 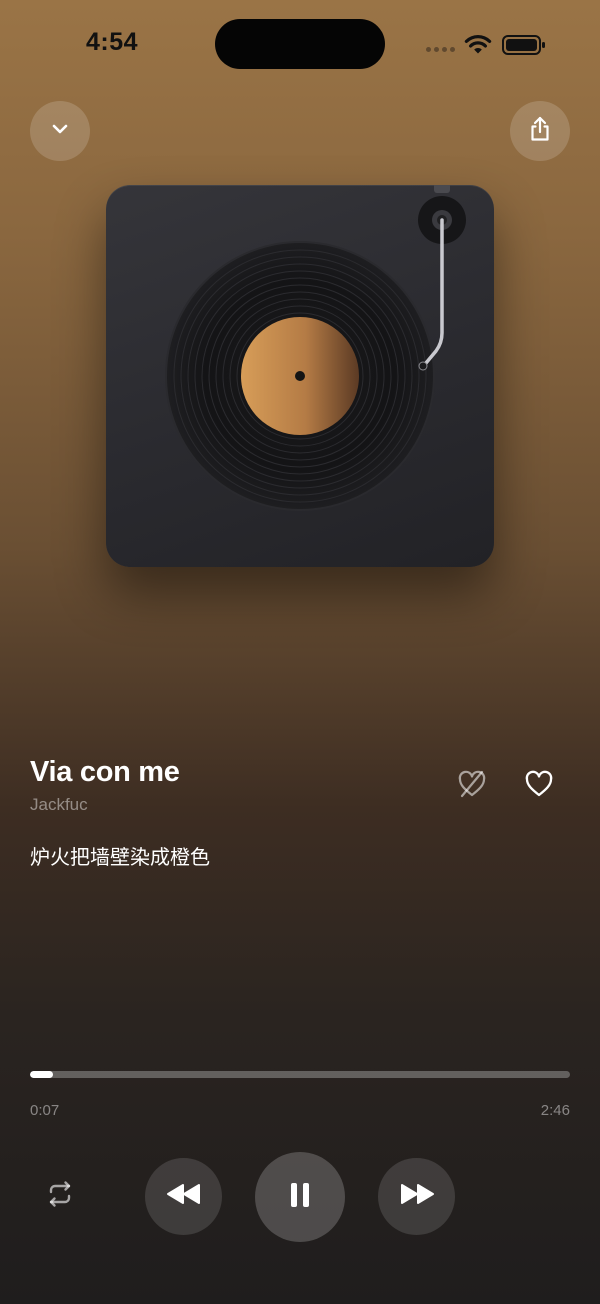 I want to click on next-track-button, so click(x=416, y=1196).